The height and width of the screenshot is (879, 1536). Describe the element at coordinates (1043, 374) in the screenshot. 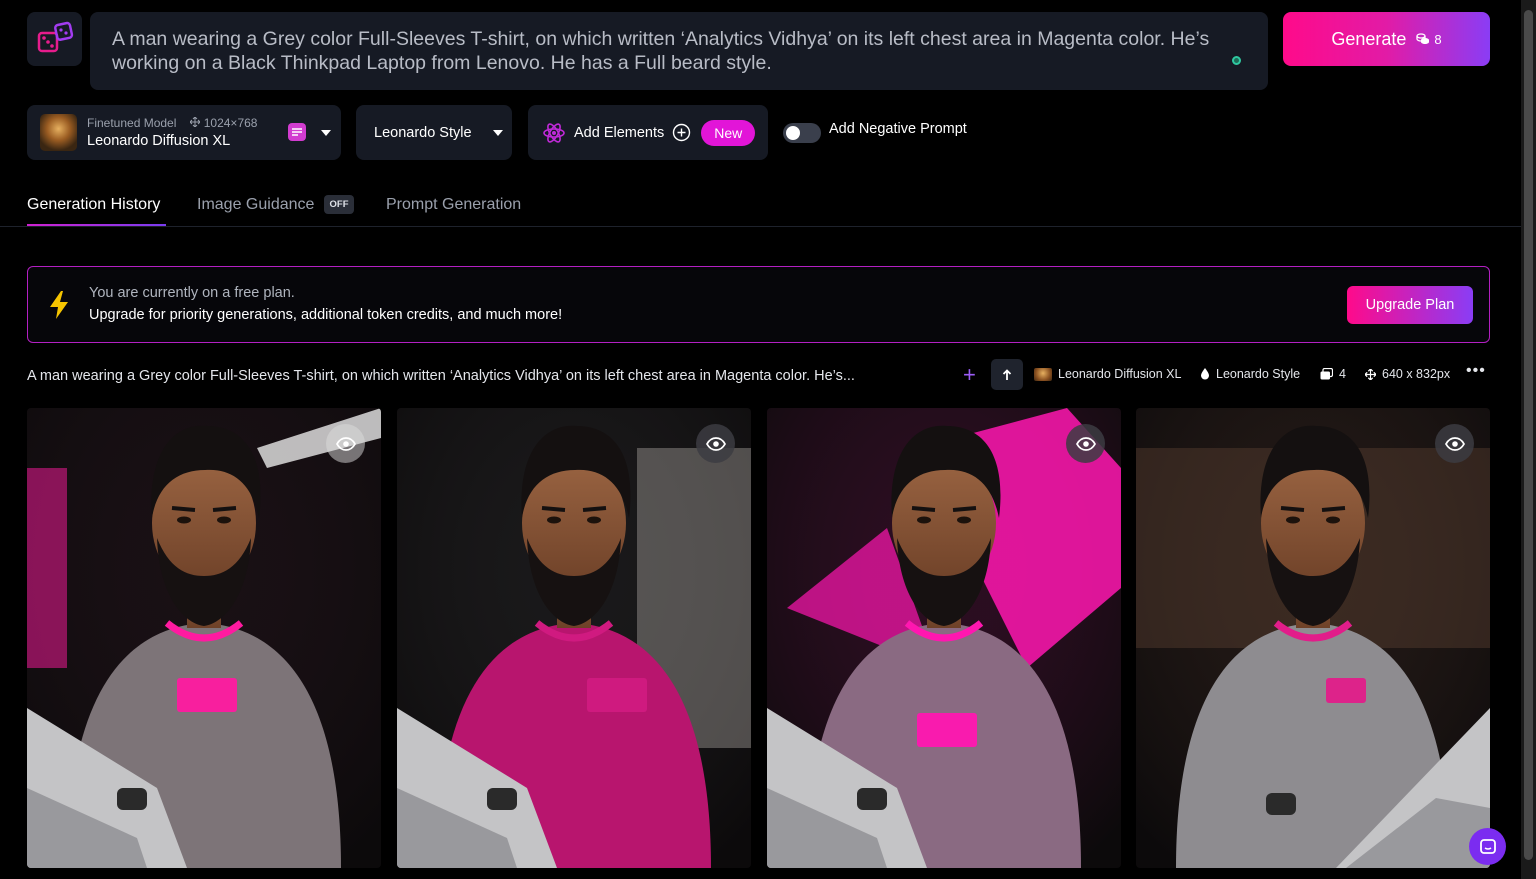

I see `model-mini-thumbnail` at that location.